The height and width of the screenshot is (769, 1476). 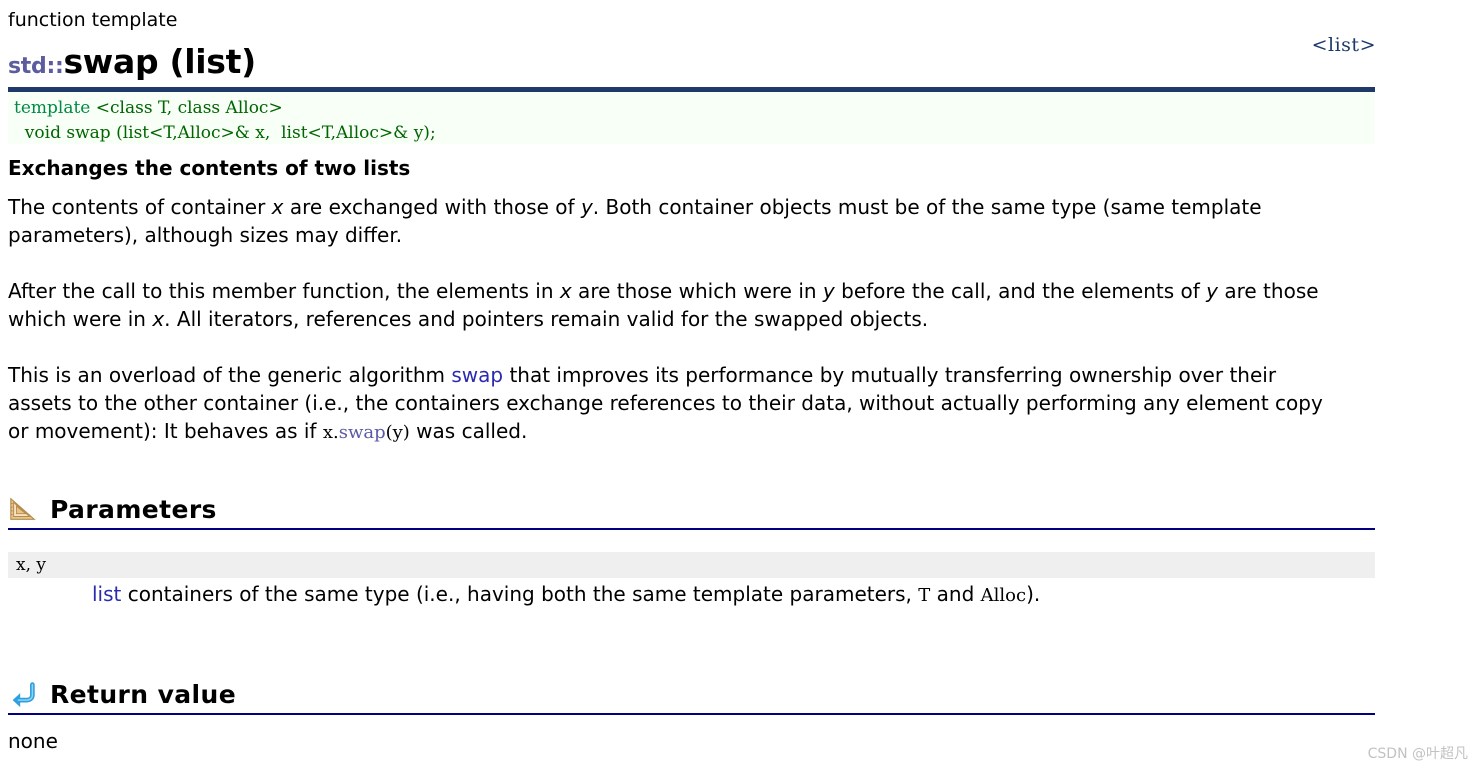 I want to click on parameter-name-row: x, y, so click(x=691, y=565).